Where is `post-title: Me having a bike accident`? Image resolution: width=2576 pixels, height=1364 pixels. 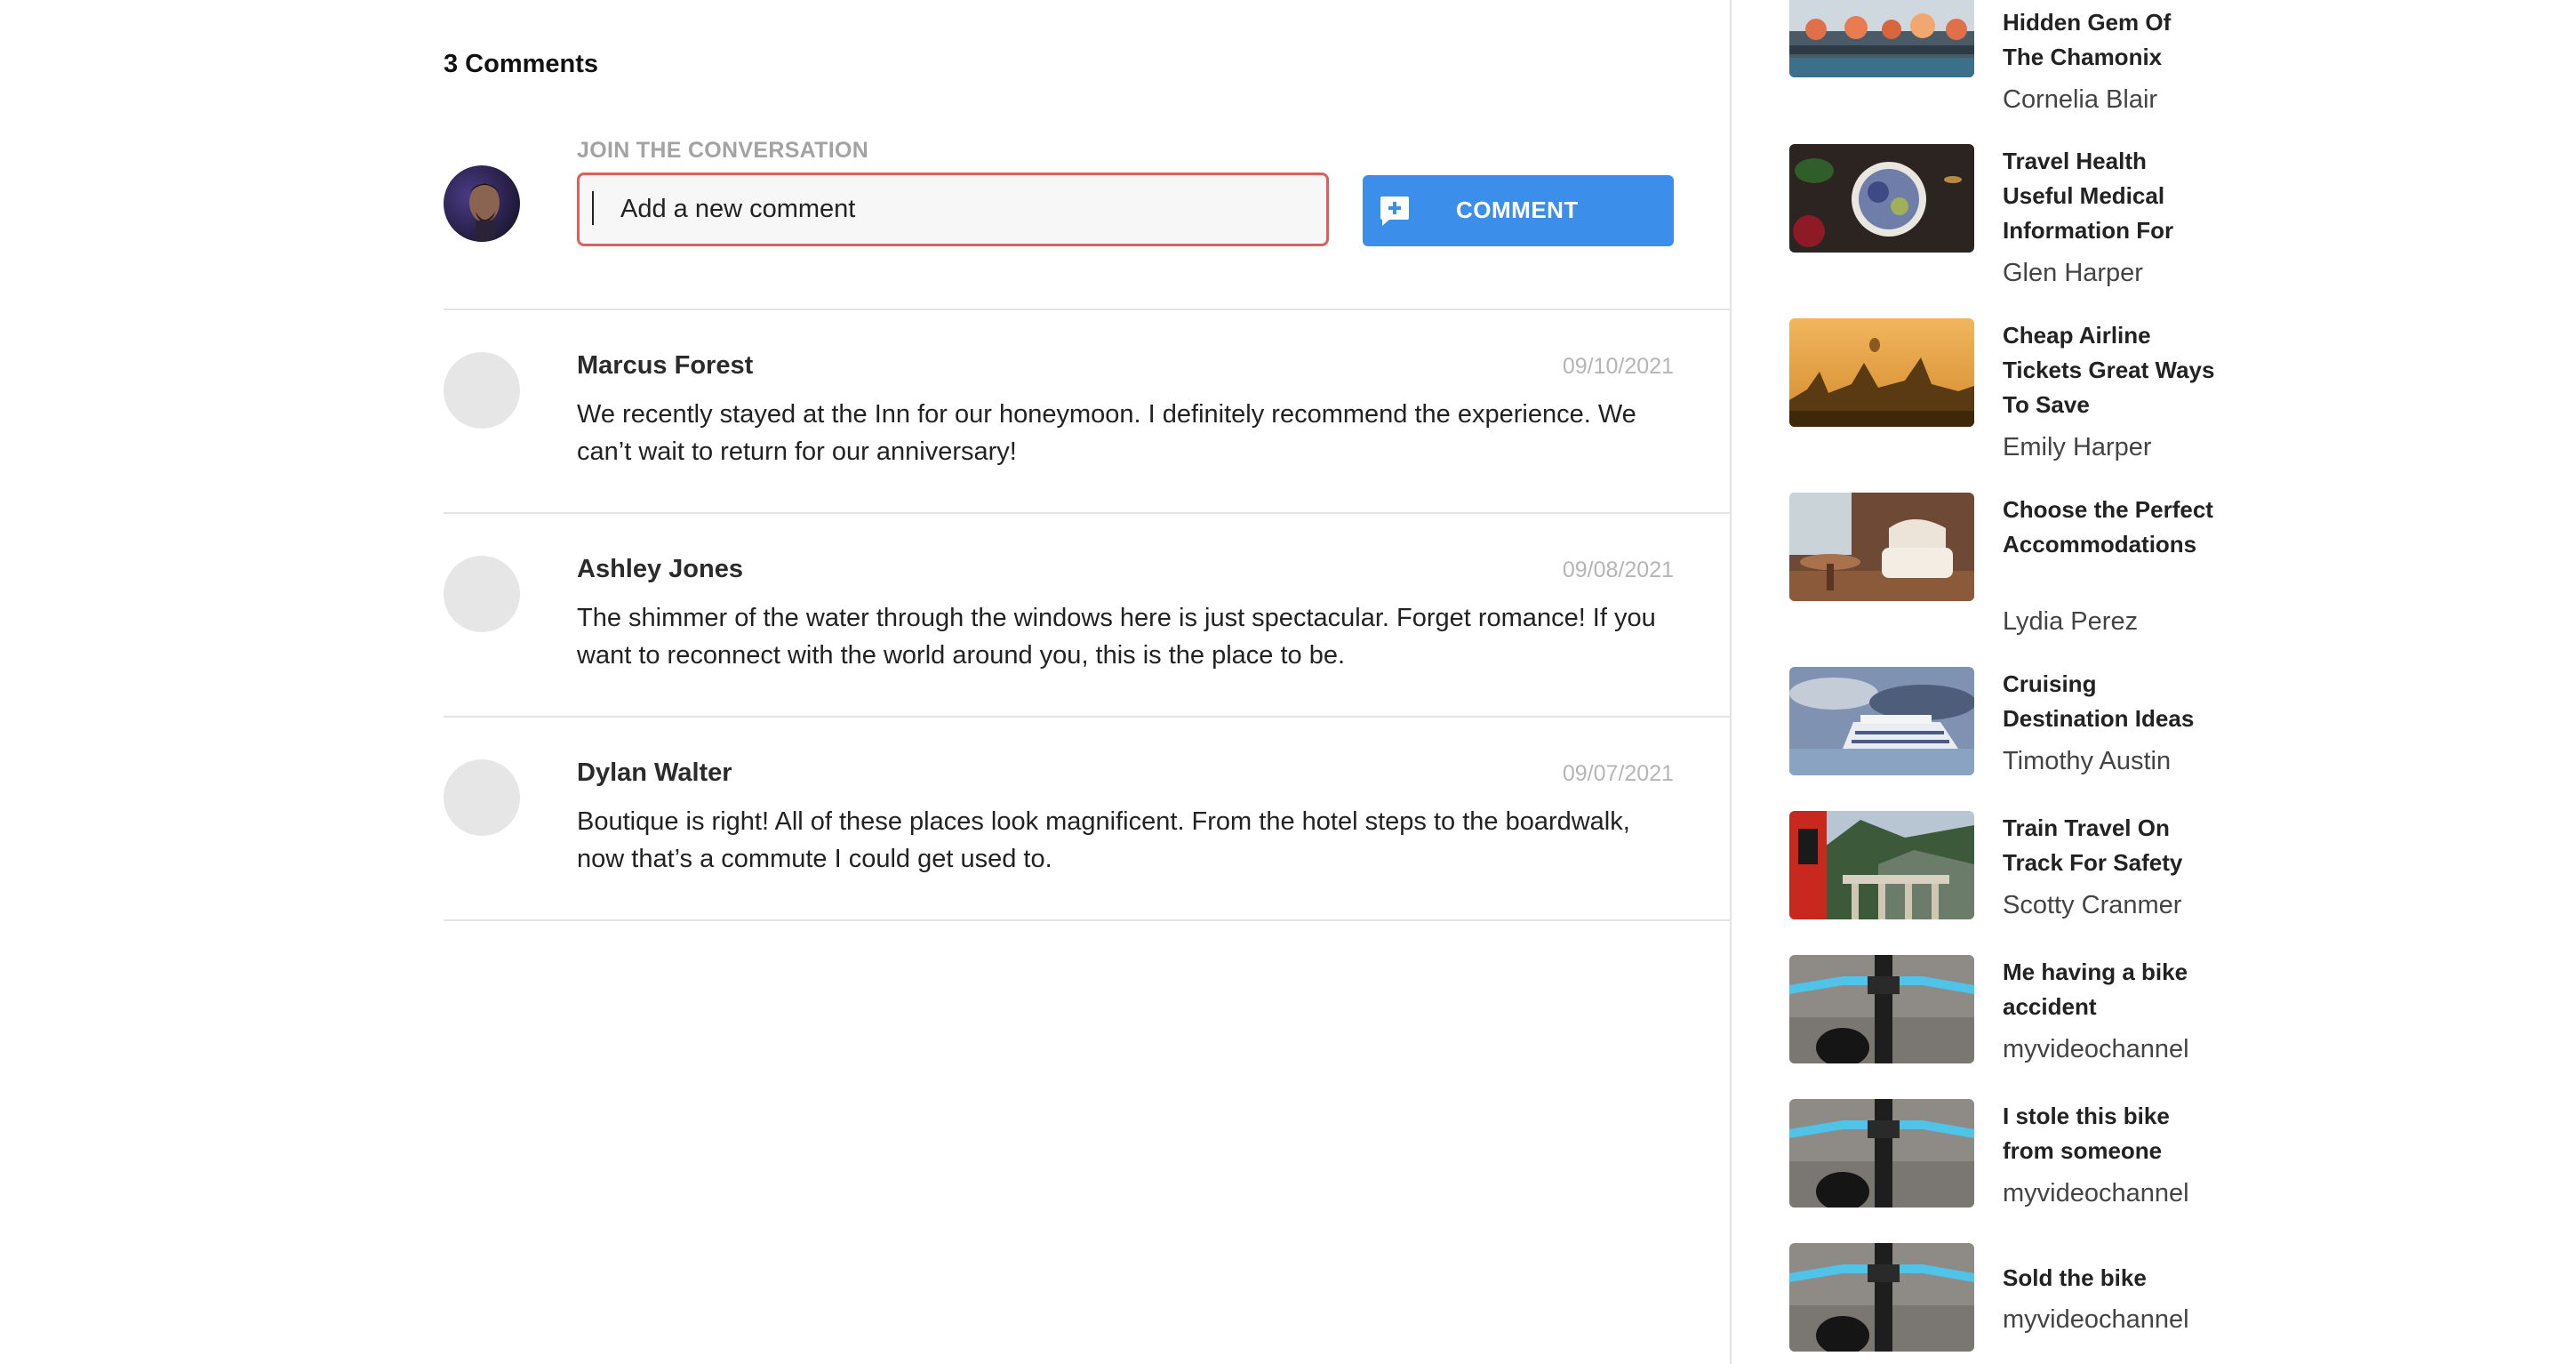 post-title: Me having a bike accident is located at coordinates (2109, 989).